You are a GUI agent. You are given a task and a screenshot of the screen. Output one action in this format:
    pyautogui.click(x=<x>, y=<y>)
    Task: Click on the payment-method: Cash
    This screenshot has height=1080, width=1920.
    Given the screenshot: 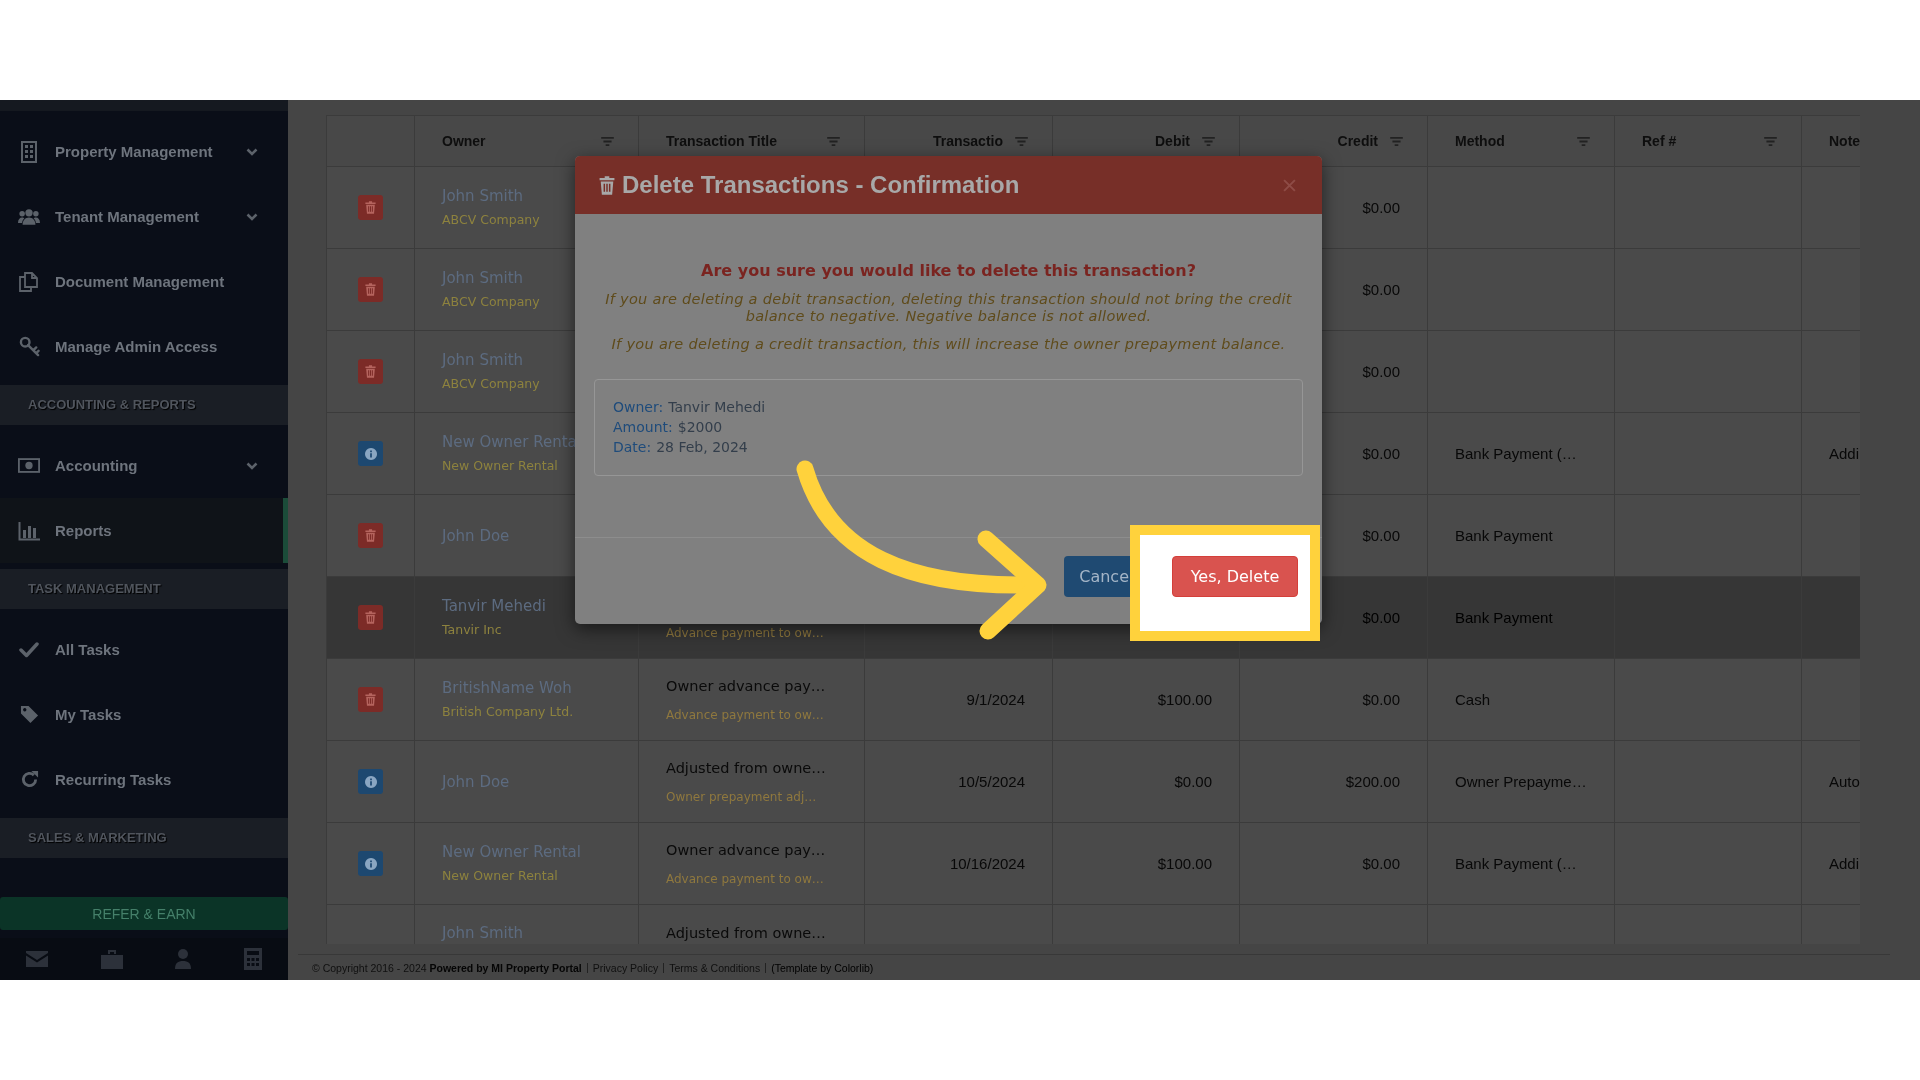 What is the action you would take?
    pyautogui.click(x=1473, y=699)
    